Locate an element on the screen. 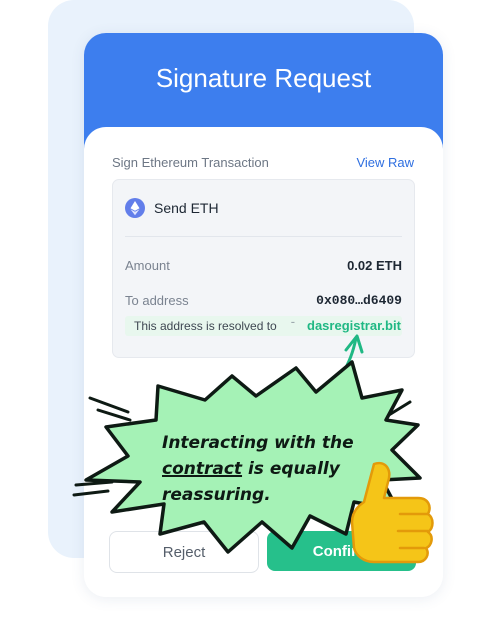 This screenshot has height=618, width=500. callout-underlined-word: contract is located at coordinates (202, 469).